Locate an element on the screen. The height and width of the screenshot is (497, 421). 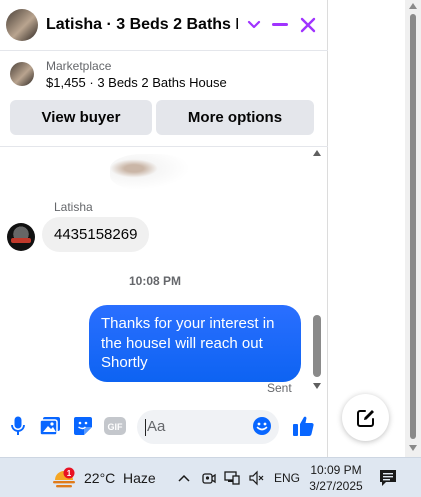
scroll-down-icon is located at coordinates (317, 386).